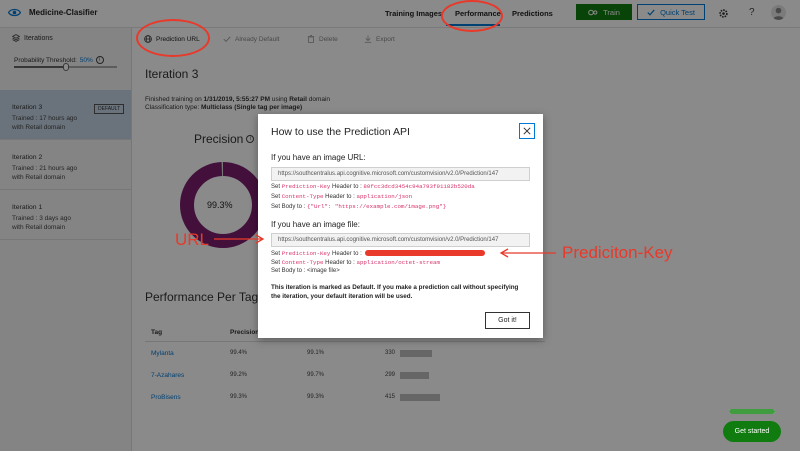 This screenshot has height=451, width=800. I want to click on content-type-value: application/octet-stream, so click(398, 262).